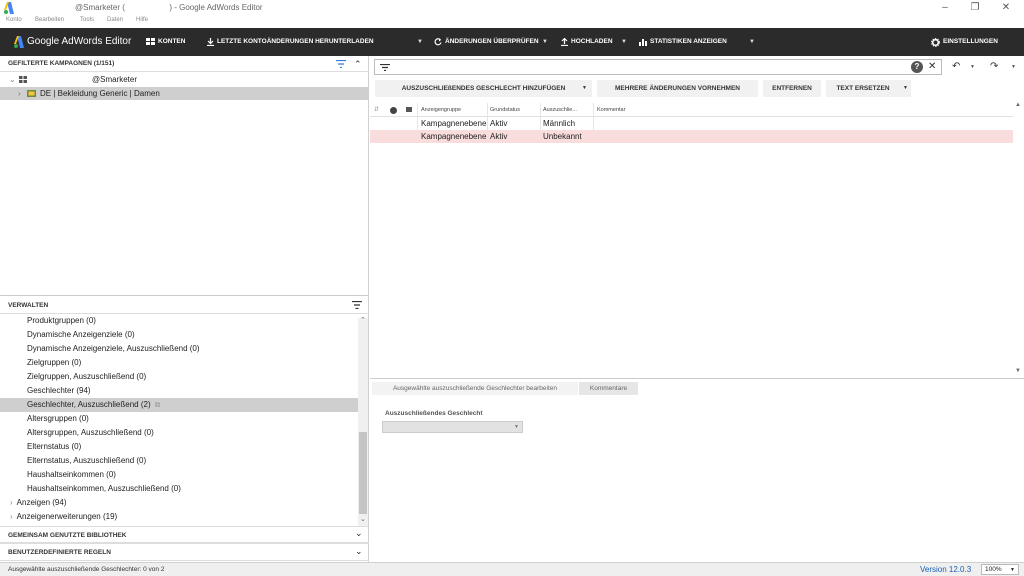 The width and height of the screenshot is (1024, 576). I want to click on cell-ad-group: Kampagnenebene, so click(454, 123).